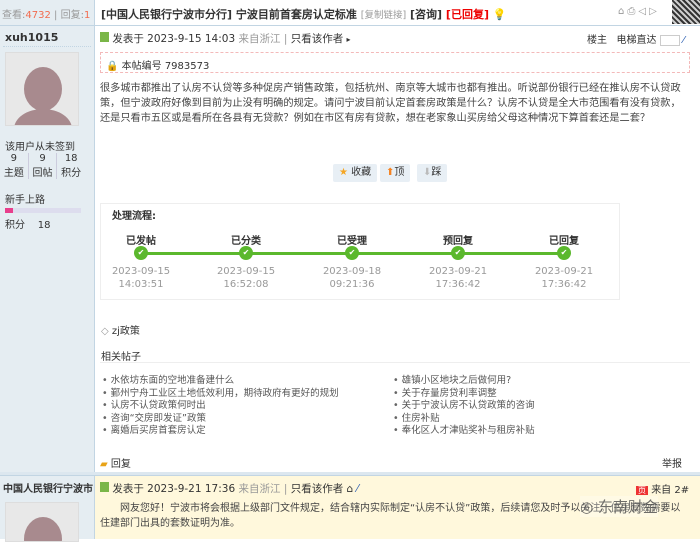  I want to click on step-label: 已分类, so click(246, 241).